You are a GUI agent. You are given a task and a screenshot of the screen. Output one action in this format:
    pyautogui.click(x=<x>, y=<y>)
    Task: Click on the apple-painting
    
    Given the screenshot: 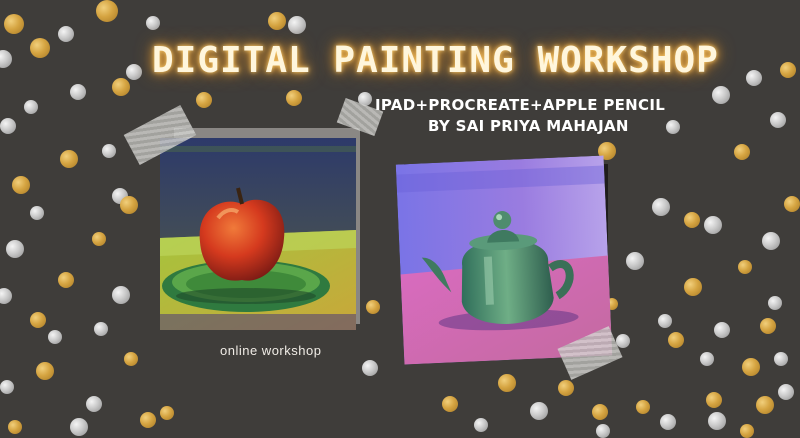 What is the action you would take?
    pyautogui.click(x=258, y=234)
    